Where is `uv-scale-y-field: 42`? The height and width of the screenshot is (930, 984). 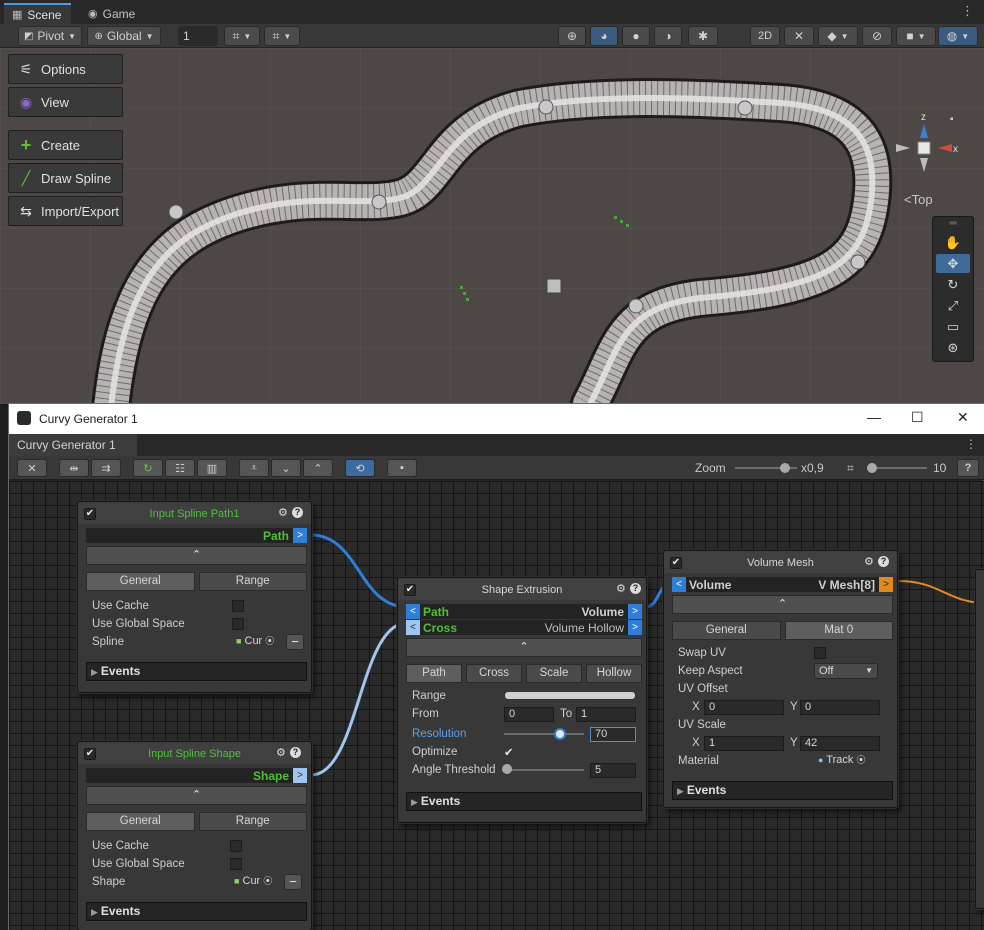
uv-scale-y-field: 42 is located at coordinates (840, 743).